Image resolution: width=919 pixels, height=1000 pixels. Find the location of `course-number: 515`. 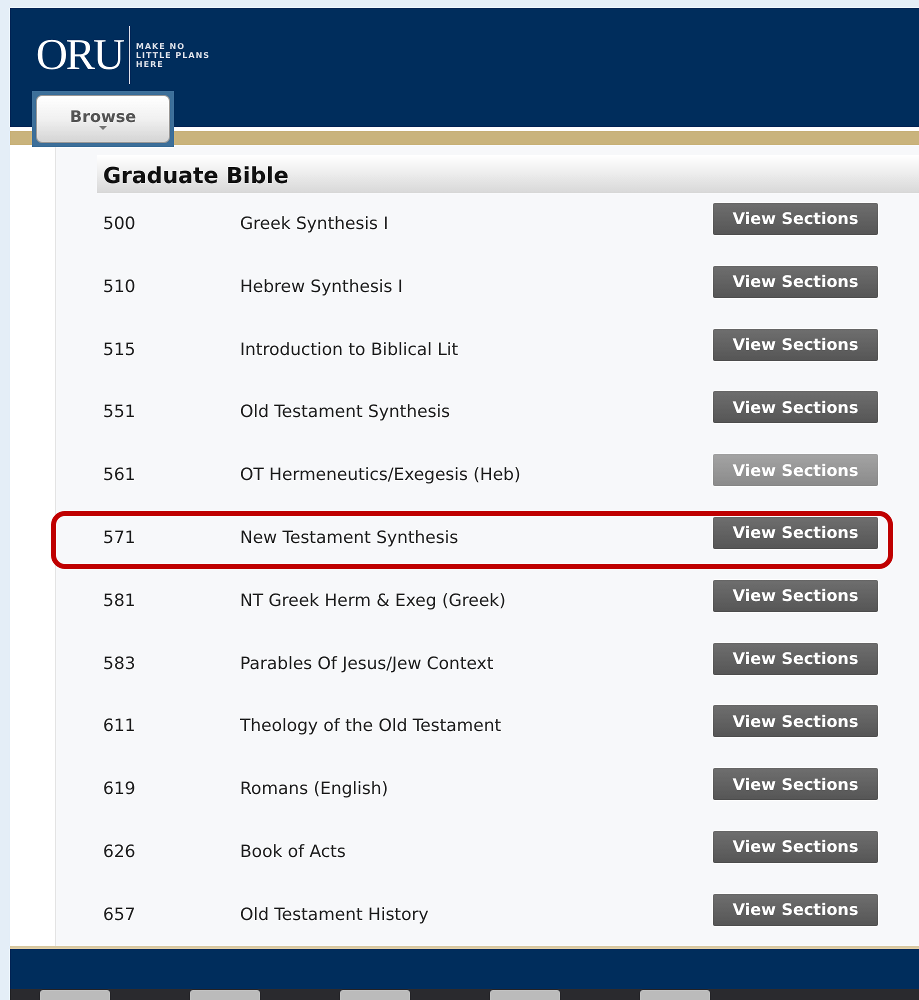

course-number: 515 is located at coordinates (119, 350).